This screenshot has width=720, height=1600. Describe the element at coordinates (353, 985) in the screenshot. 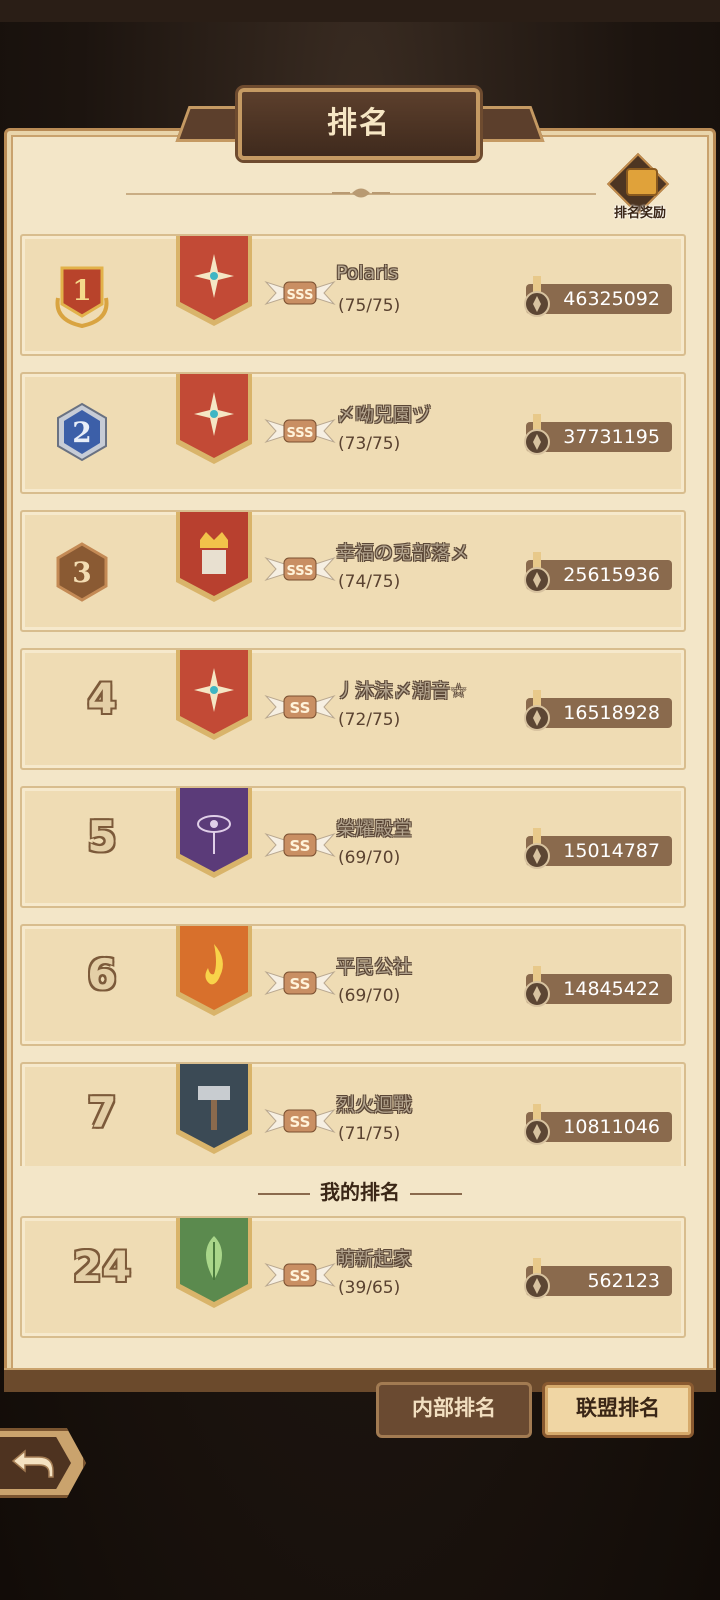

I see `ranking-row: 6 SS 平民公社 (69/70) 14845422` at that location.